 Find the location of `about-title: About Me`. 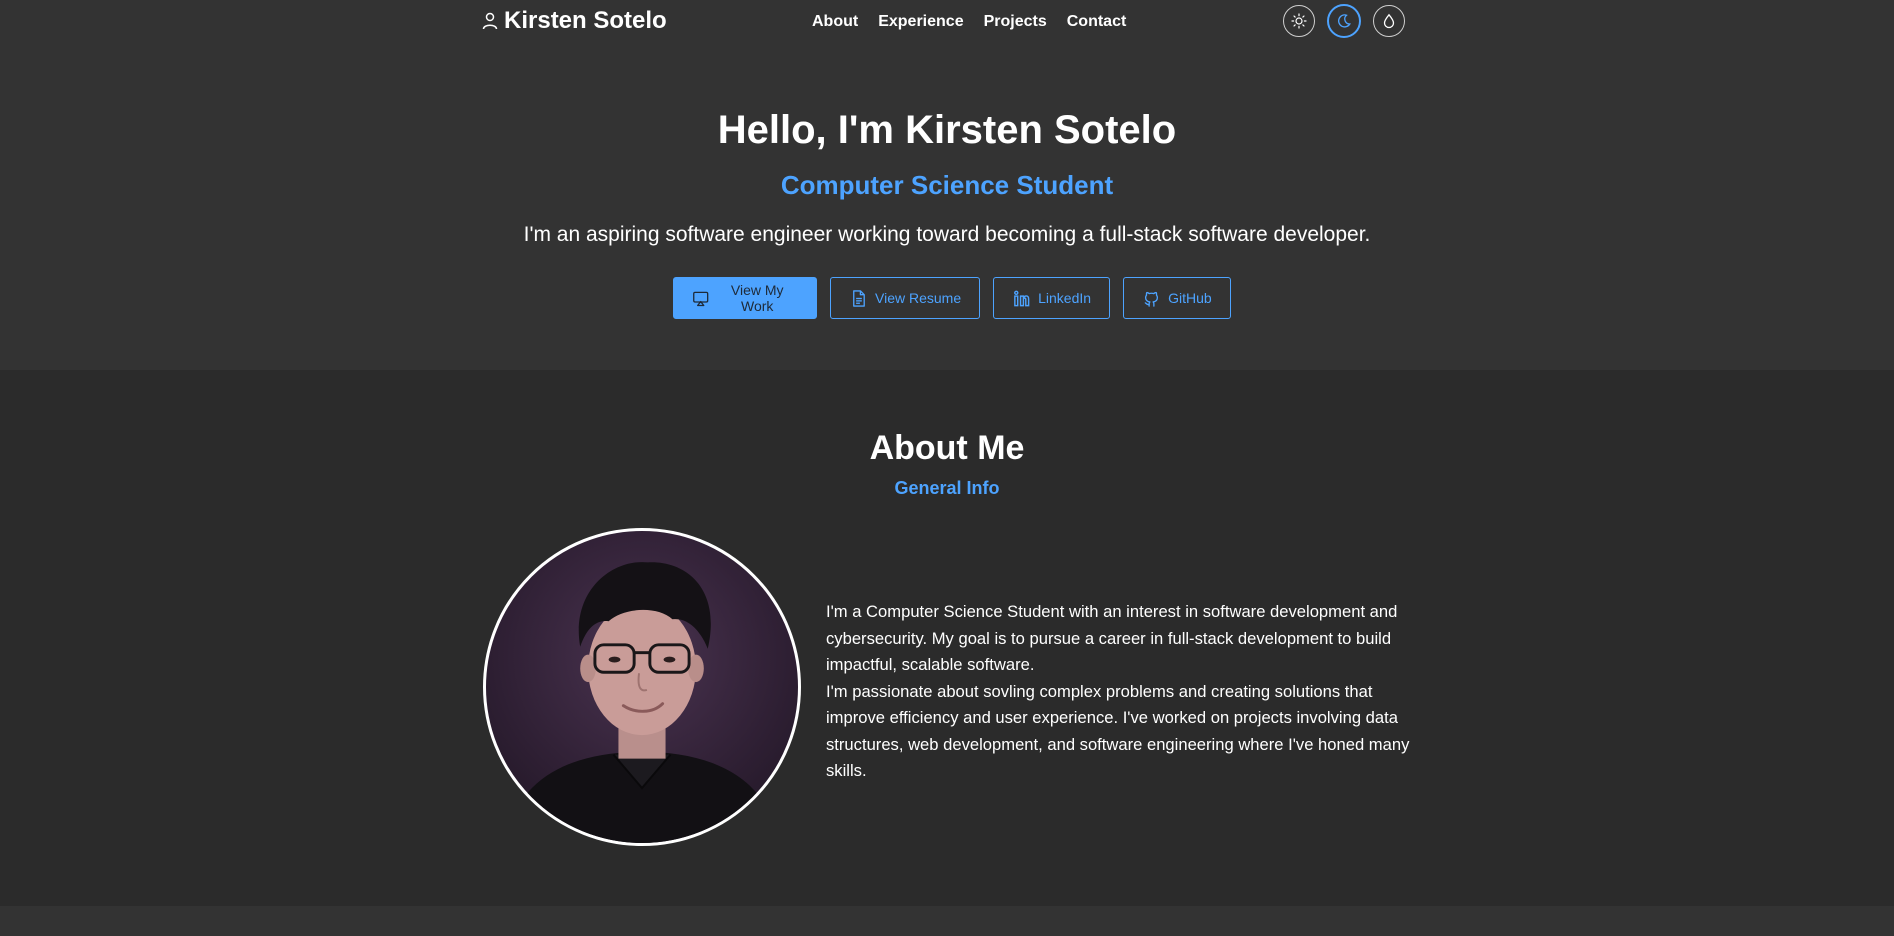

about-title: About Me is located at coordinates (947, 448).